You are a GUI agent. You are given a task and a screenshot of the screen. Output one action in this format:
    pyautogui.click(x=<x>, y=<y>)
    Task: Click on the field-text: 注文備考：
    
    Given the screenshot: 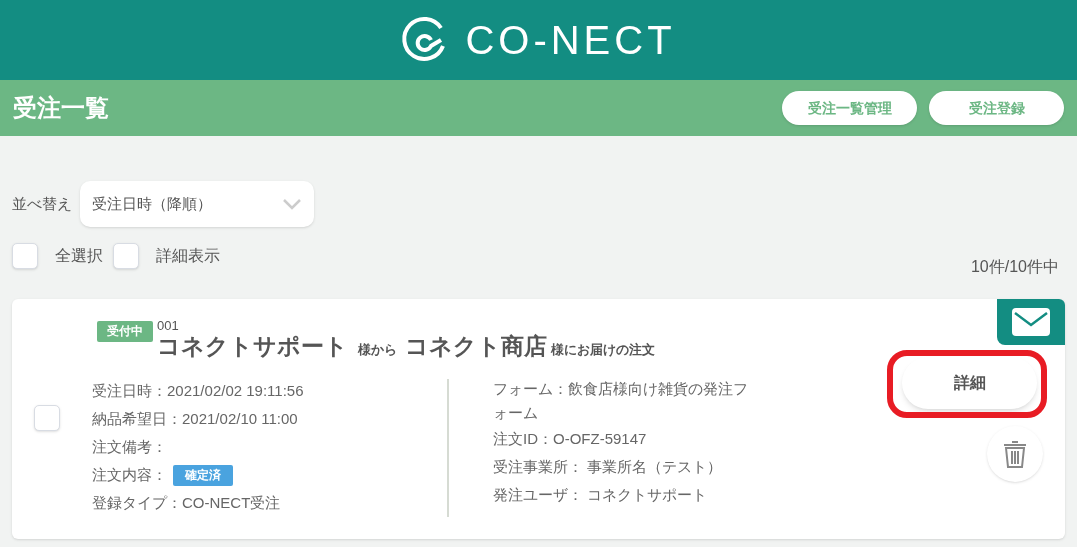 What is the action you would take?
    pyautogui.click(x=129, y=447)
    